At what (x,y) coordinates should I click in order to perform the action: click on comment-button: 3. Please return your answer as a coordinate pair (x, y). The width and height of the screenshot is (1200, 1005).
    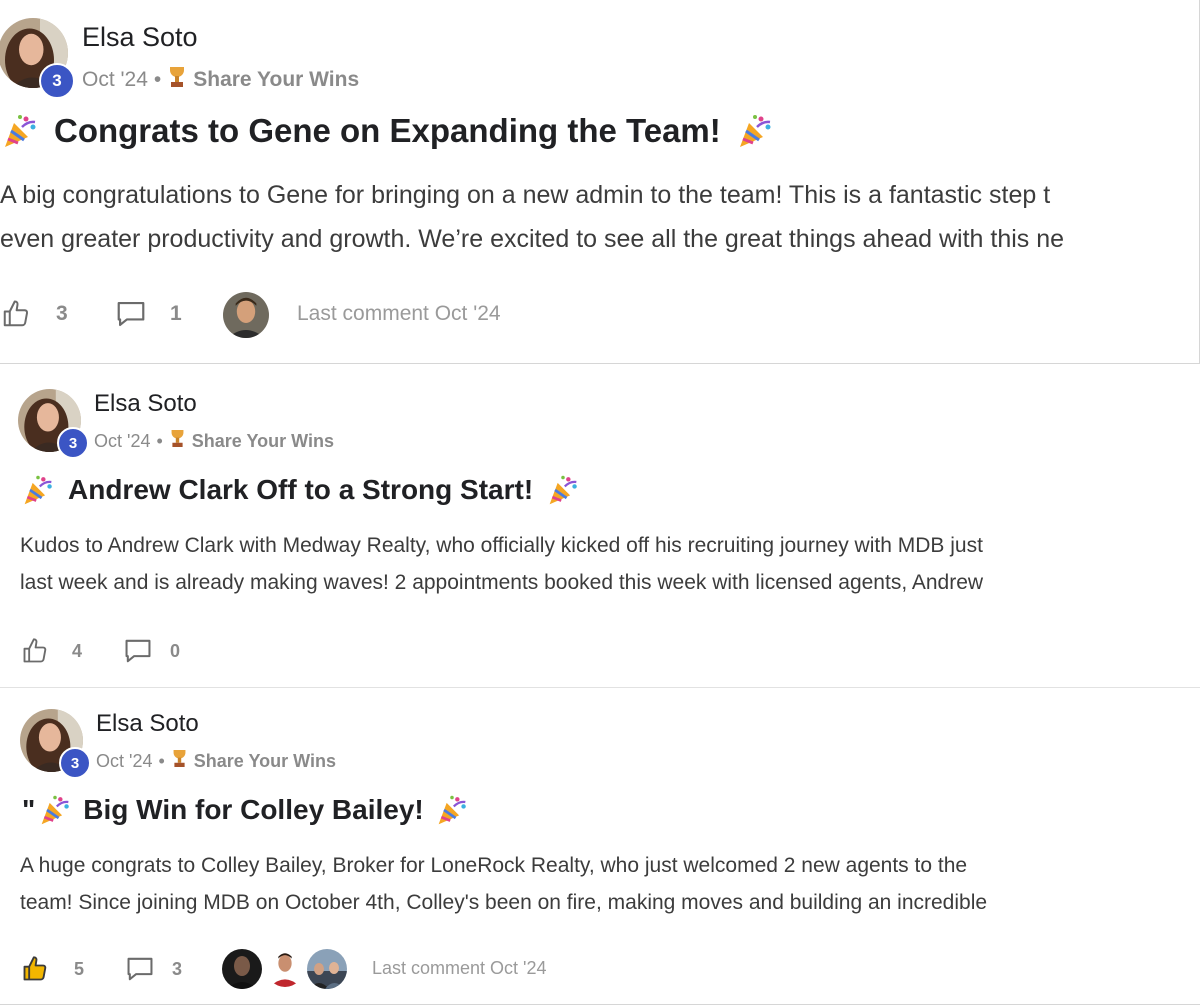
    Looking at the image, I should click on (153, 969).